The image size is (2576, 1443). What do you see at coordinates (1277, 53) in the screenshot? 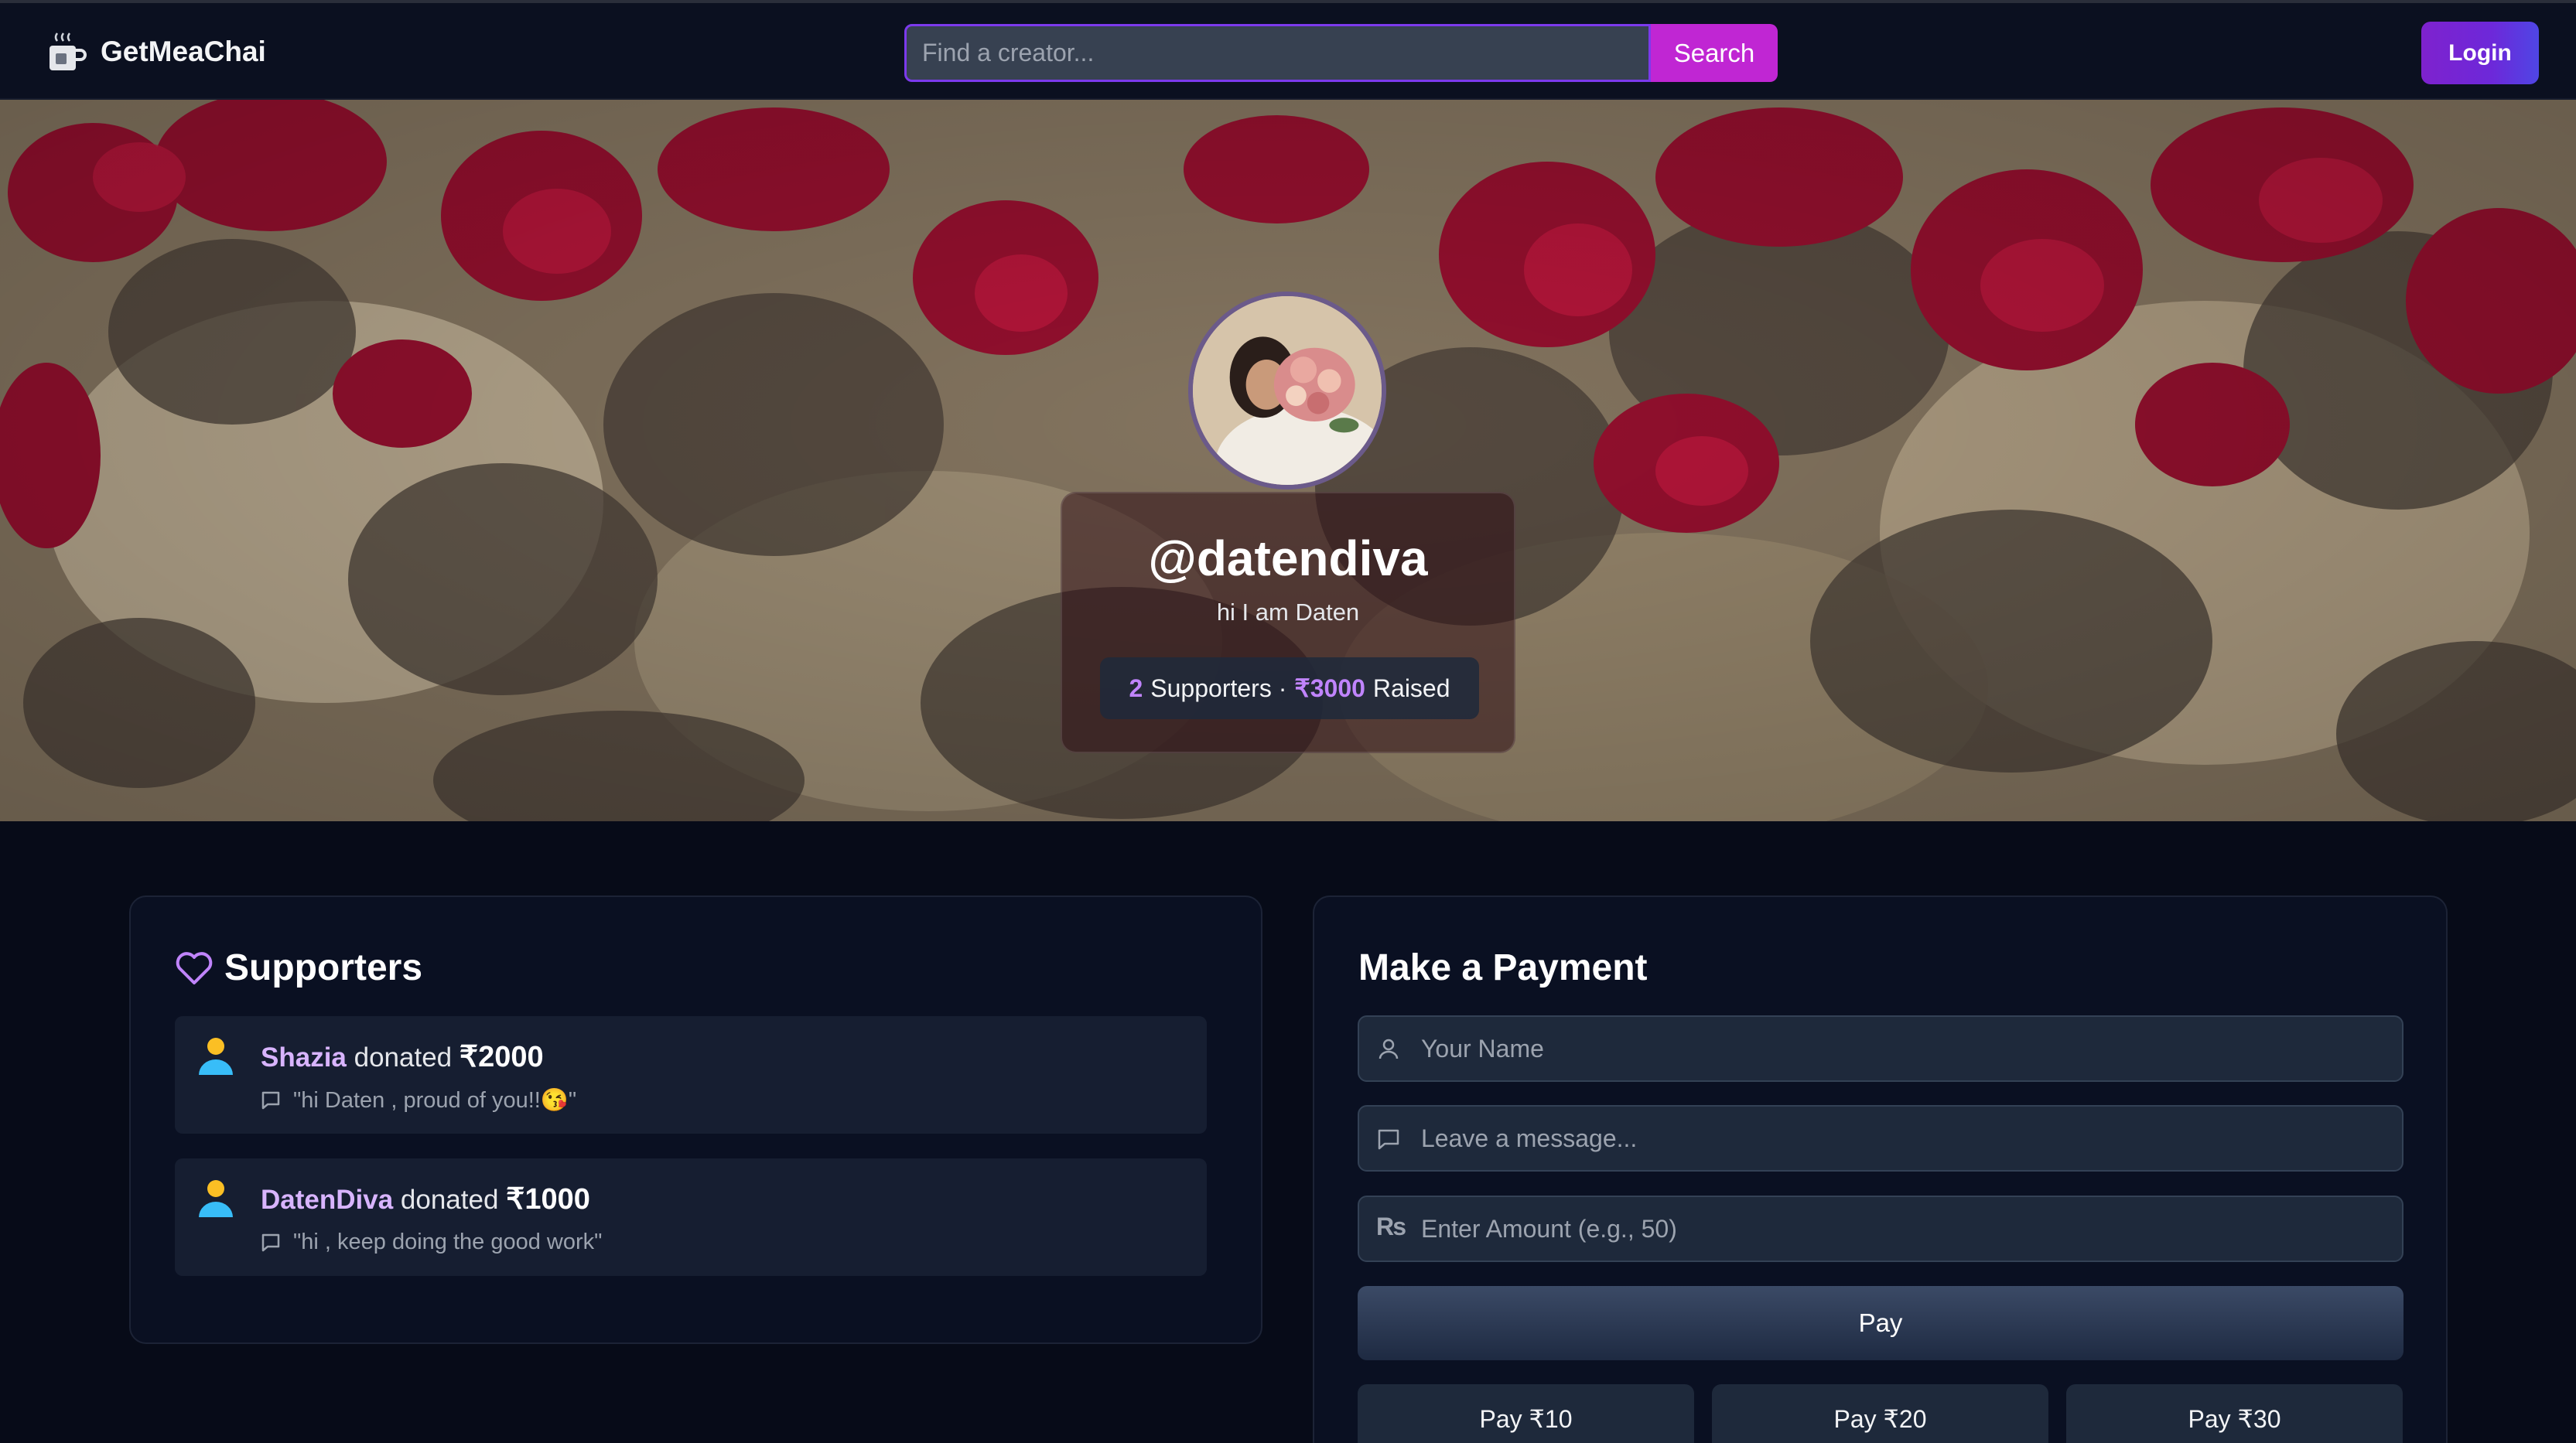
I see `search-input` at bounding box center [1277, 53].